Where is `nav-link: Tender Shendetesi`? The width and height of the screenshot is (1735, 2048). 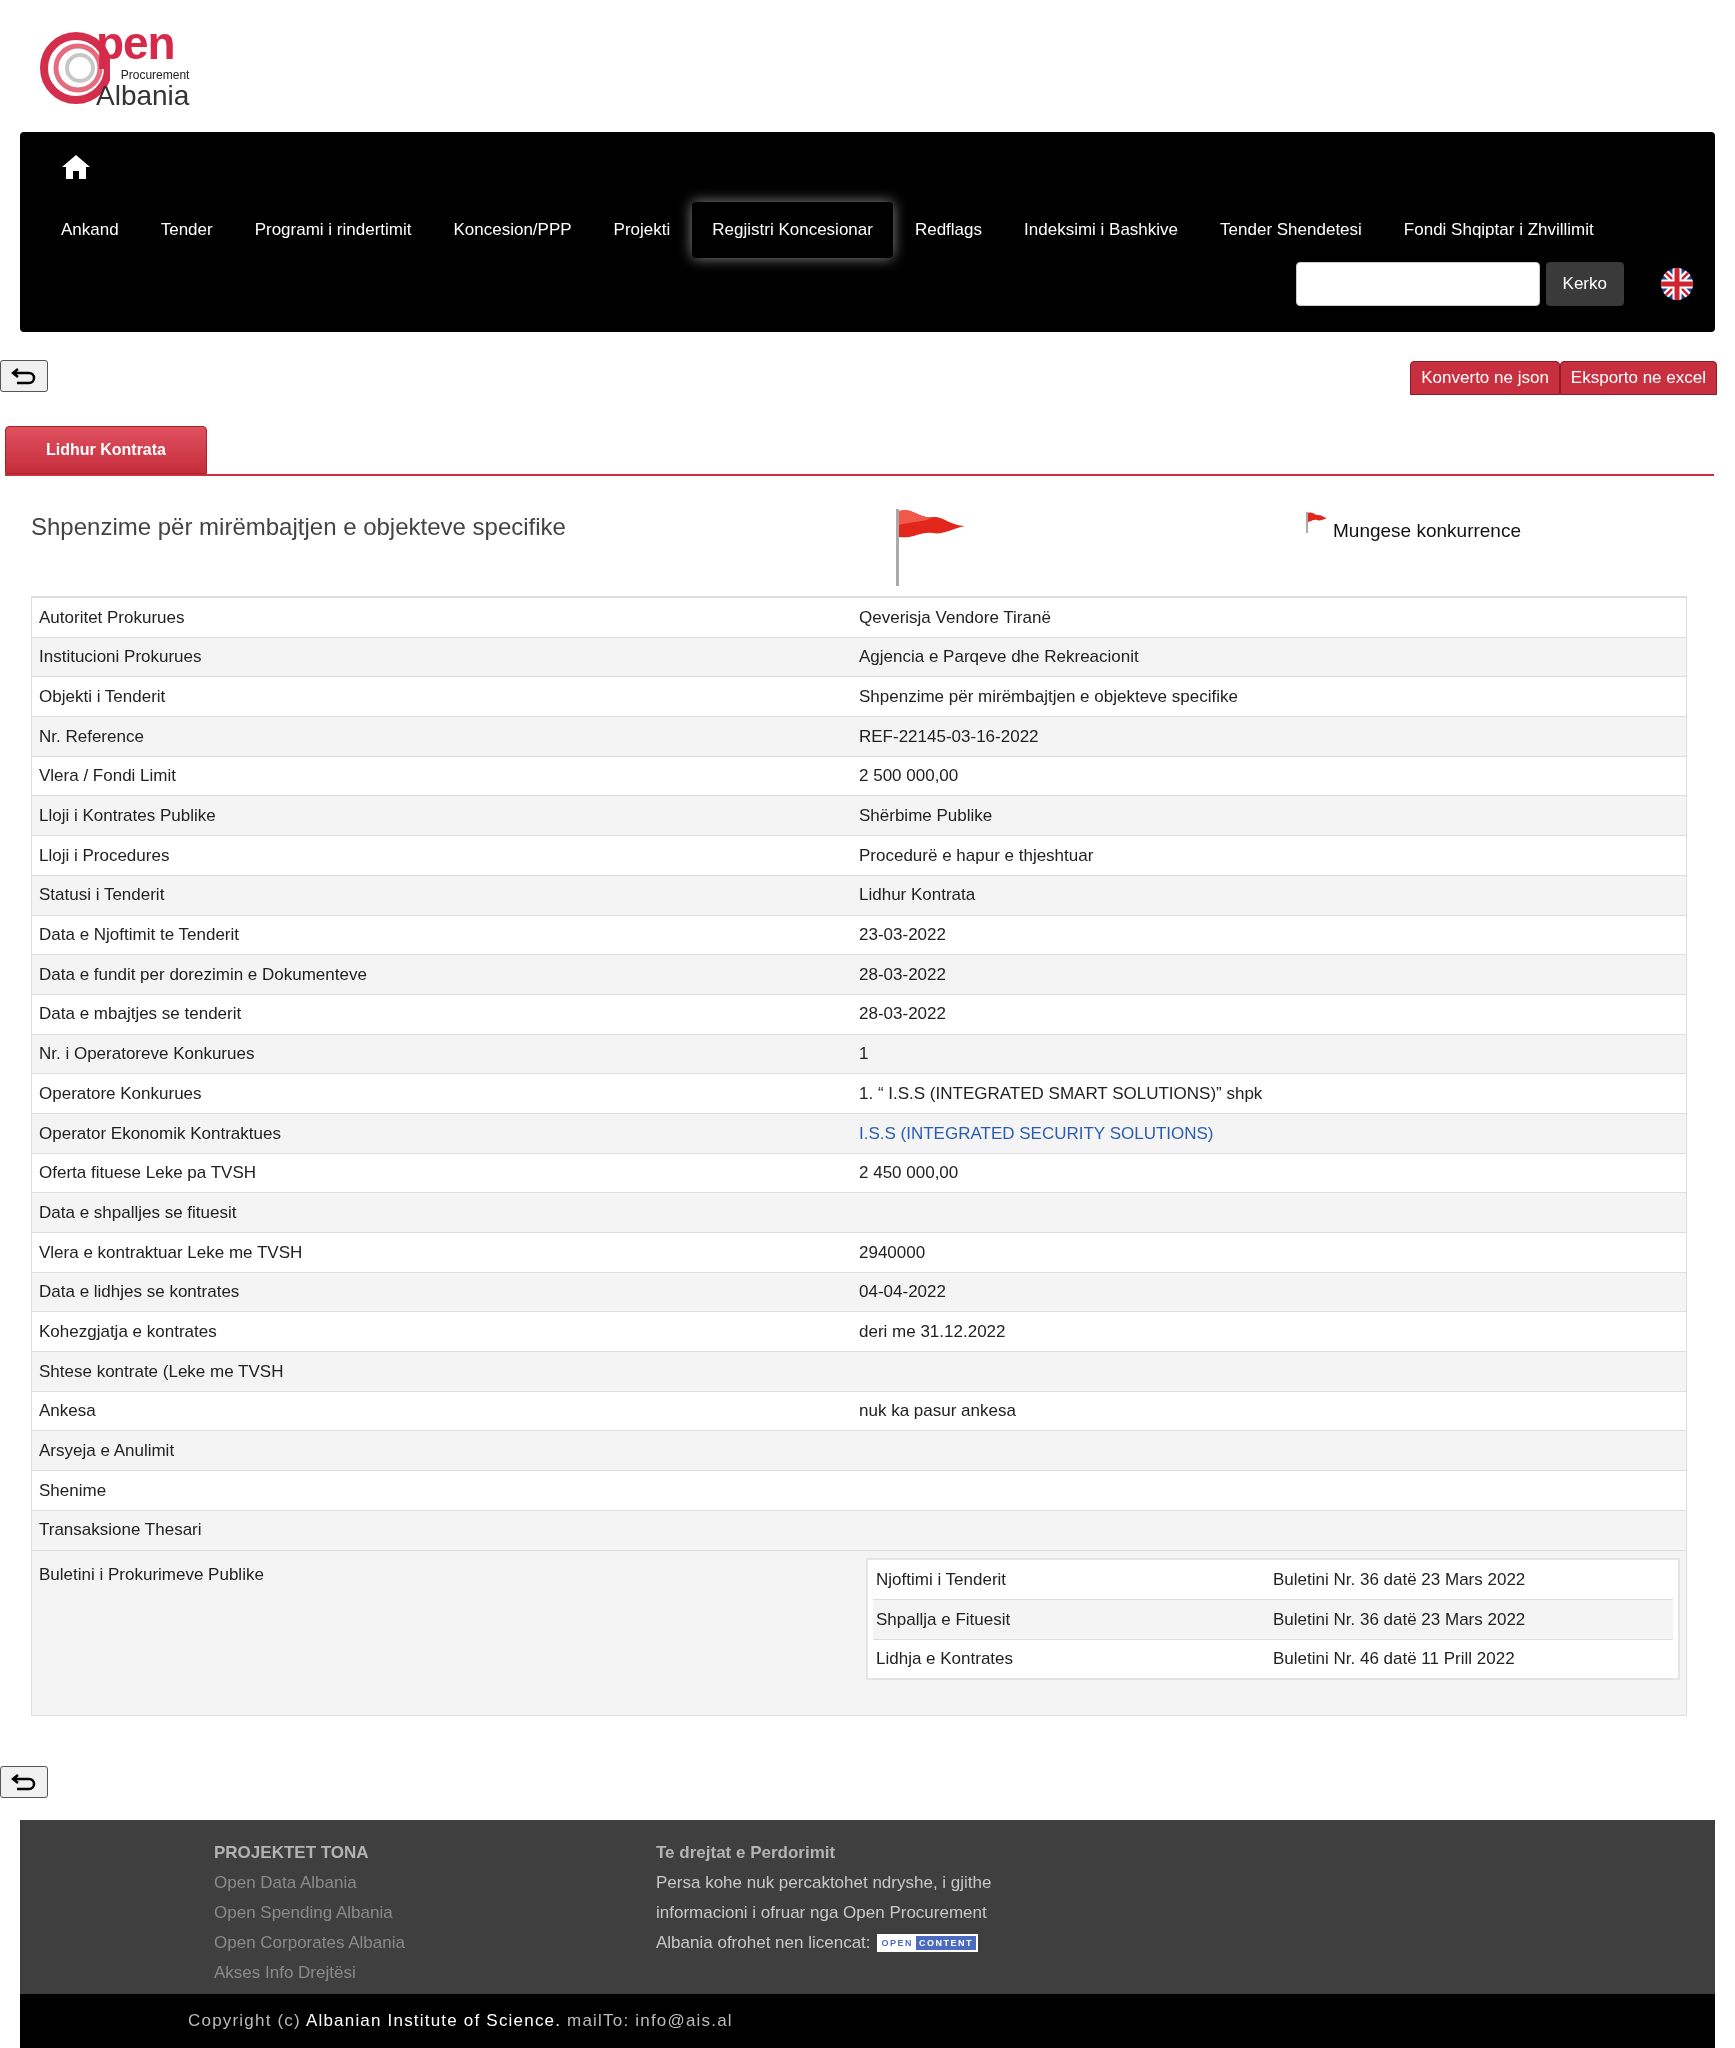 nav-link: Tender Shendetesi is located at coordinates (1291, 230).